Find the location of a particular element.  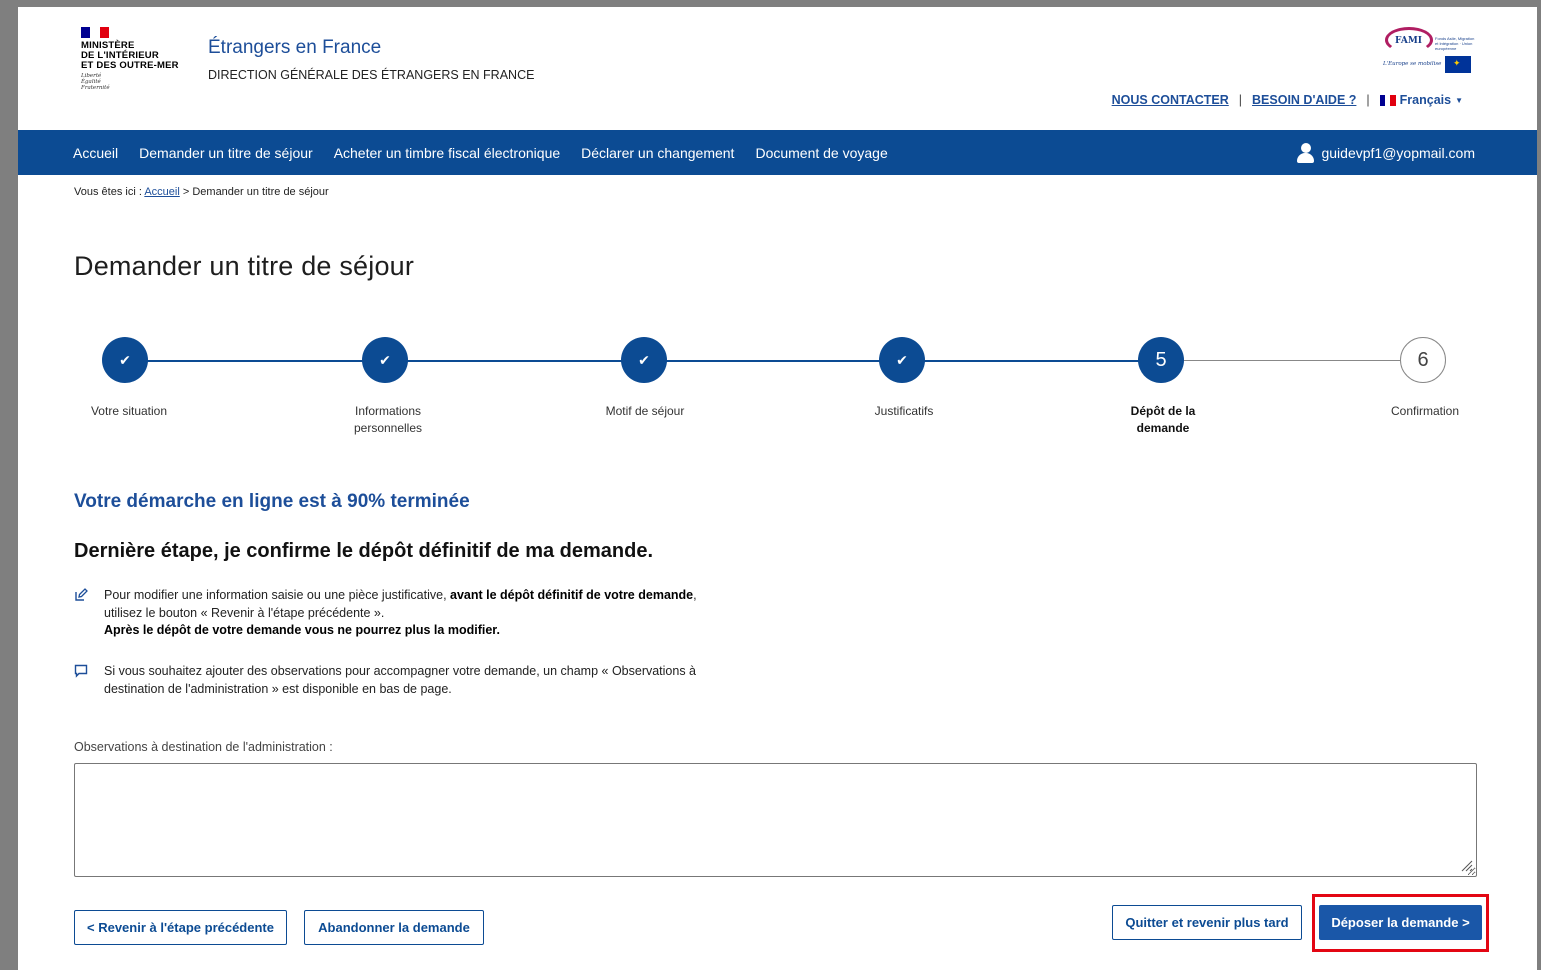

user-account: guidevpf1@yopmail.com is located at coordinates (1386, 152).